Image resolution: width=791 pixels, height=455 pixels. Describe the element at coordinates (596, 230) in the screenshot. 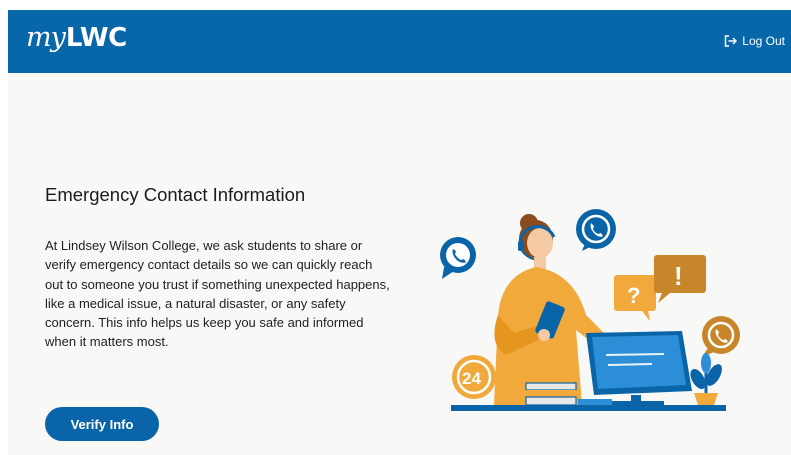

I see `chat-bubble-top-icon` at that location.